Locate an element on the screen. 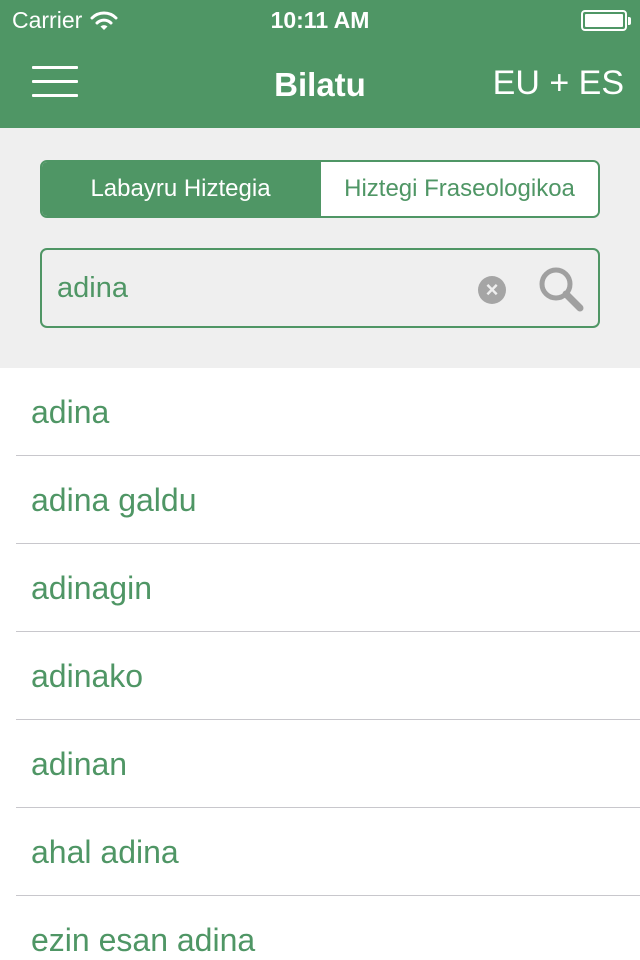  list-item: adinako is located at coordinates (328, 676).